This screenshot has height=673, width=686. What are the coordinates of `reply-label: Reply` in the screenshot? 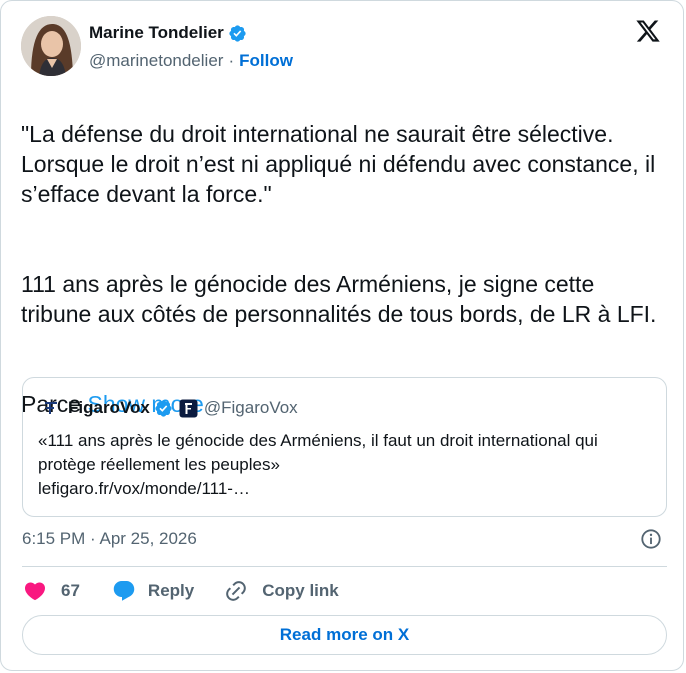 It's located at (171, 590).